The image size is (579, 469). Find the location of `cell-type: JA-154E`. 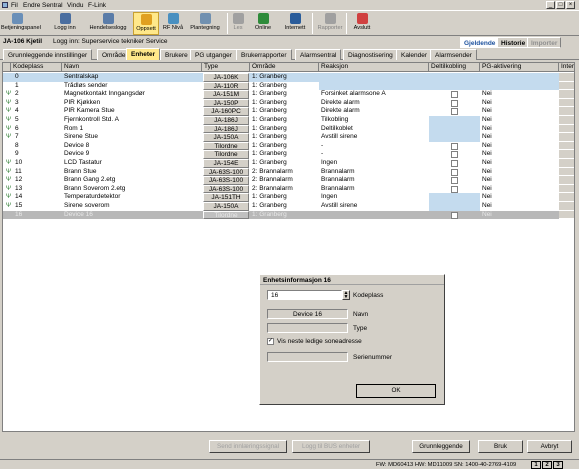

cell-type: JA-154E is located at coordinates (226, 163).